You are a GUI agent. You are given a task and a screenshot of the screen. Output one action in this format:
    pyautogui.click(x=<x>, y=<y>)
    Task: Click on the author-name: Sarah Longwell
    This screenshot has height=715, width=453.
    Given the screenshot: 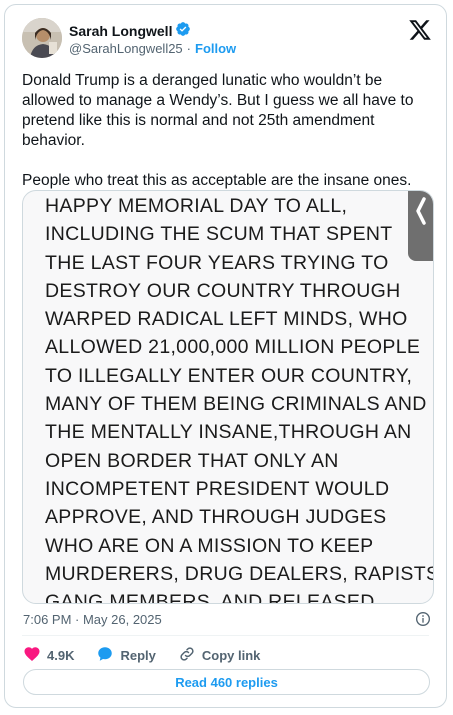 What is the action you would take?
    pyautogui.click(x=120, y=31)
    